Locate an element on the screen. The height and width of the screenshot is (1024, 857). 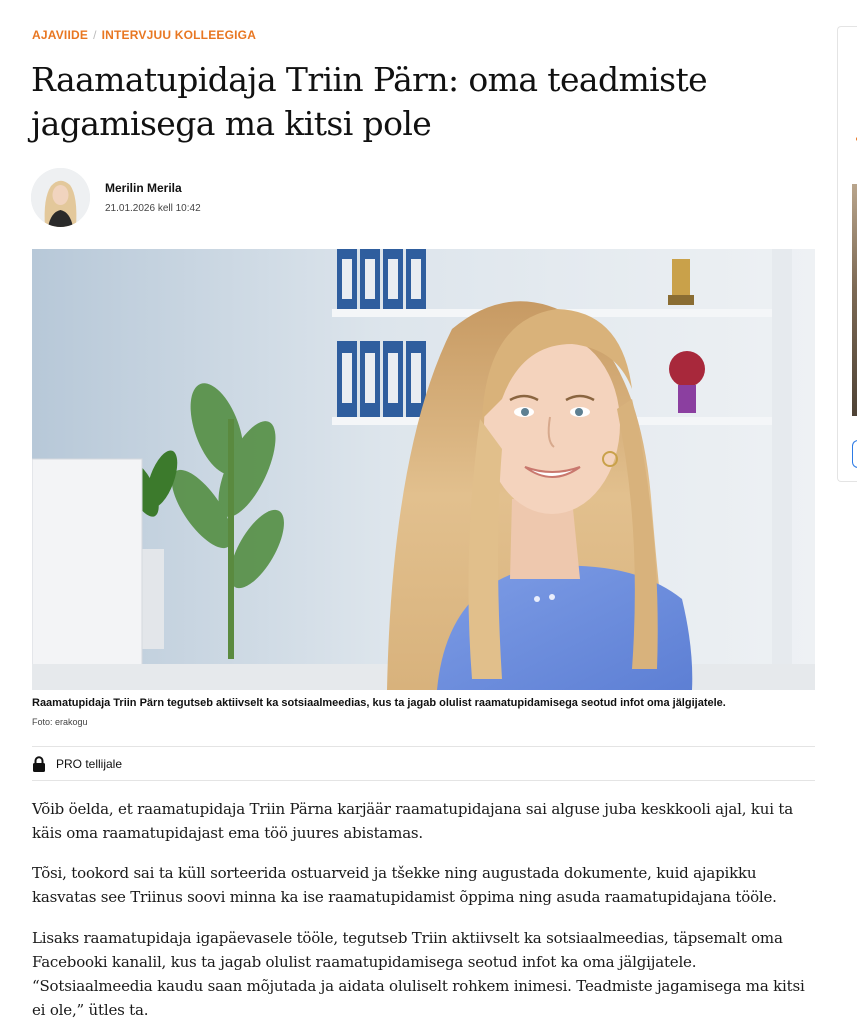
right-rail-card is located at coordinates (847, 254).